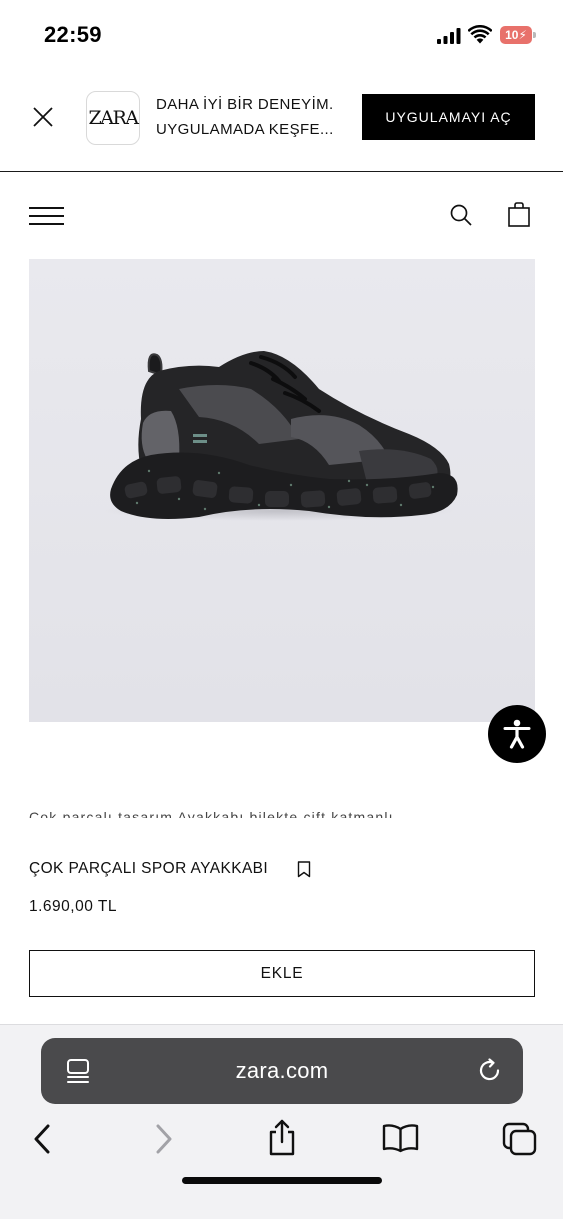  I want to click on status-bar: 22:59 10⚡, so click(281, 36).